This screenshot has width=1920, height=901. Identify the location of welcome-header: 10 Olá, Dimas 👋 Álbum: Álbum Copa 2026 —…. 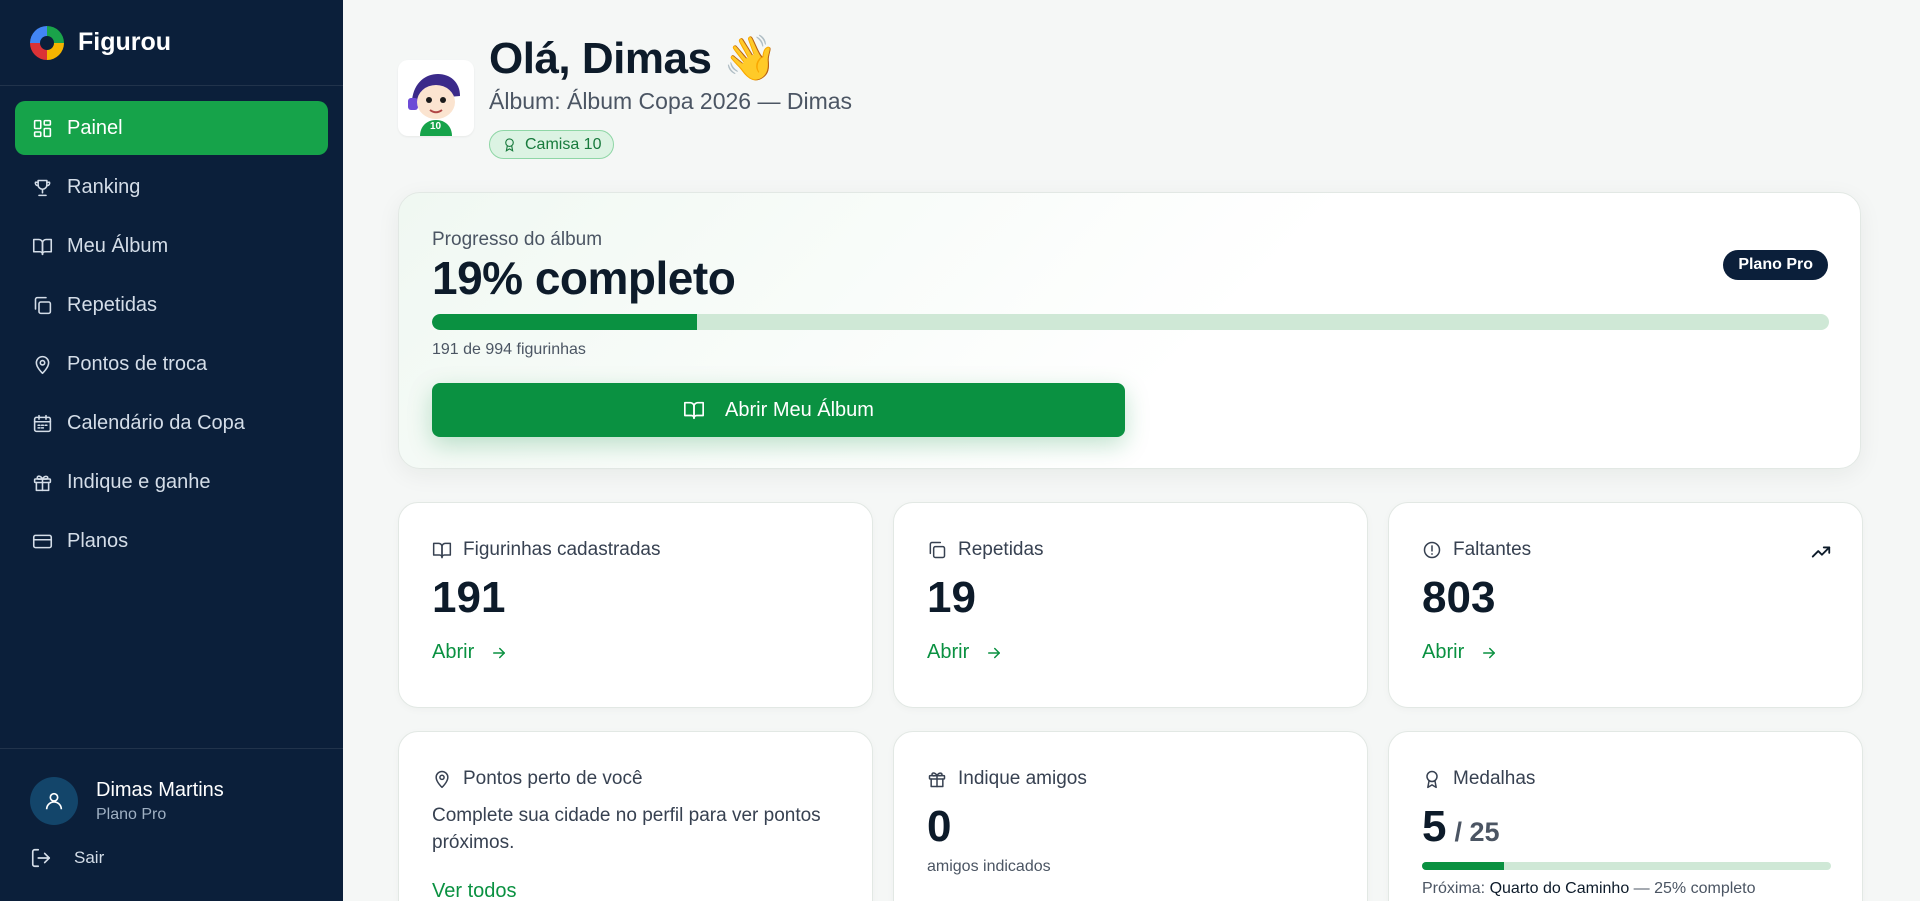
(625, 96).